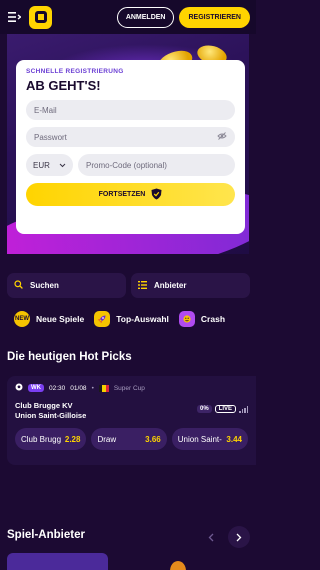 The image size is (320, 570). I want to click on category-top-picks: Top-Auswahl, so click(131, 319).